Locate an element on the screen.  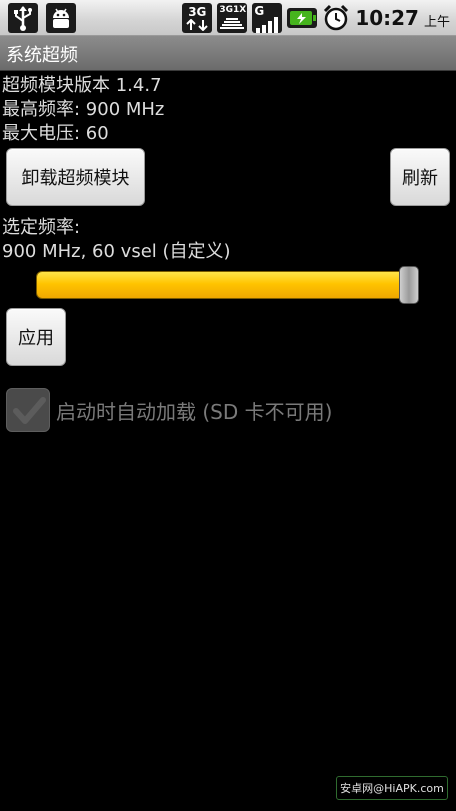
module-version-text: 超频模块版本 1.4.7 is located at coordinates (82, 85).